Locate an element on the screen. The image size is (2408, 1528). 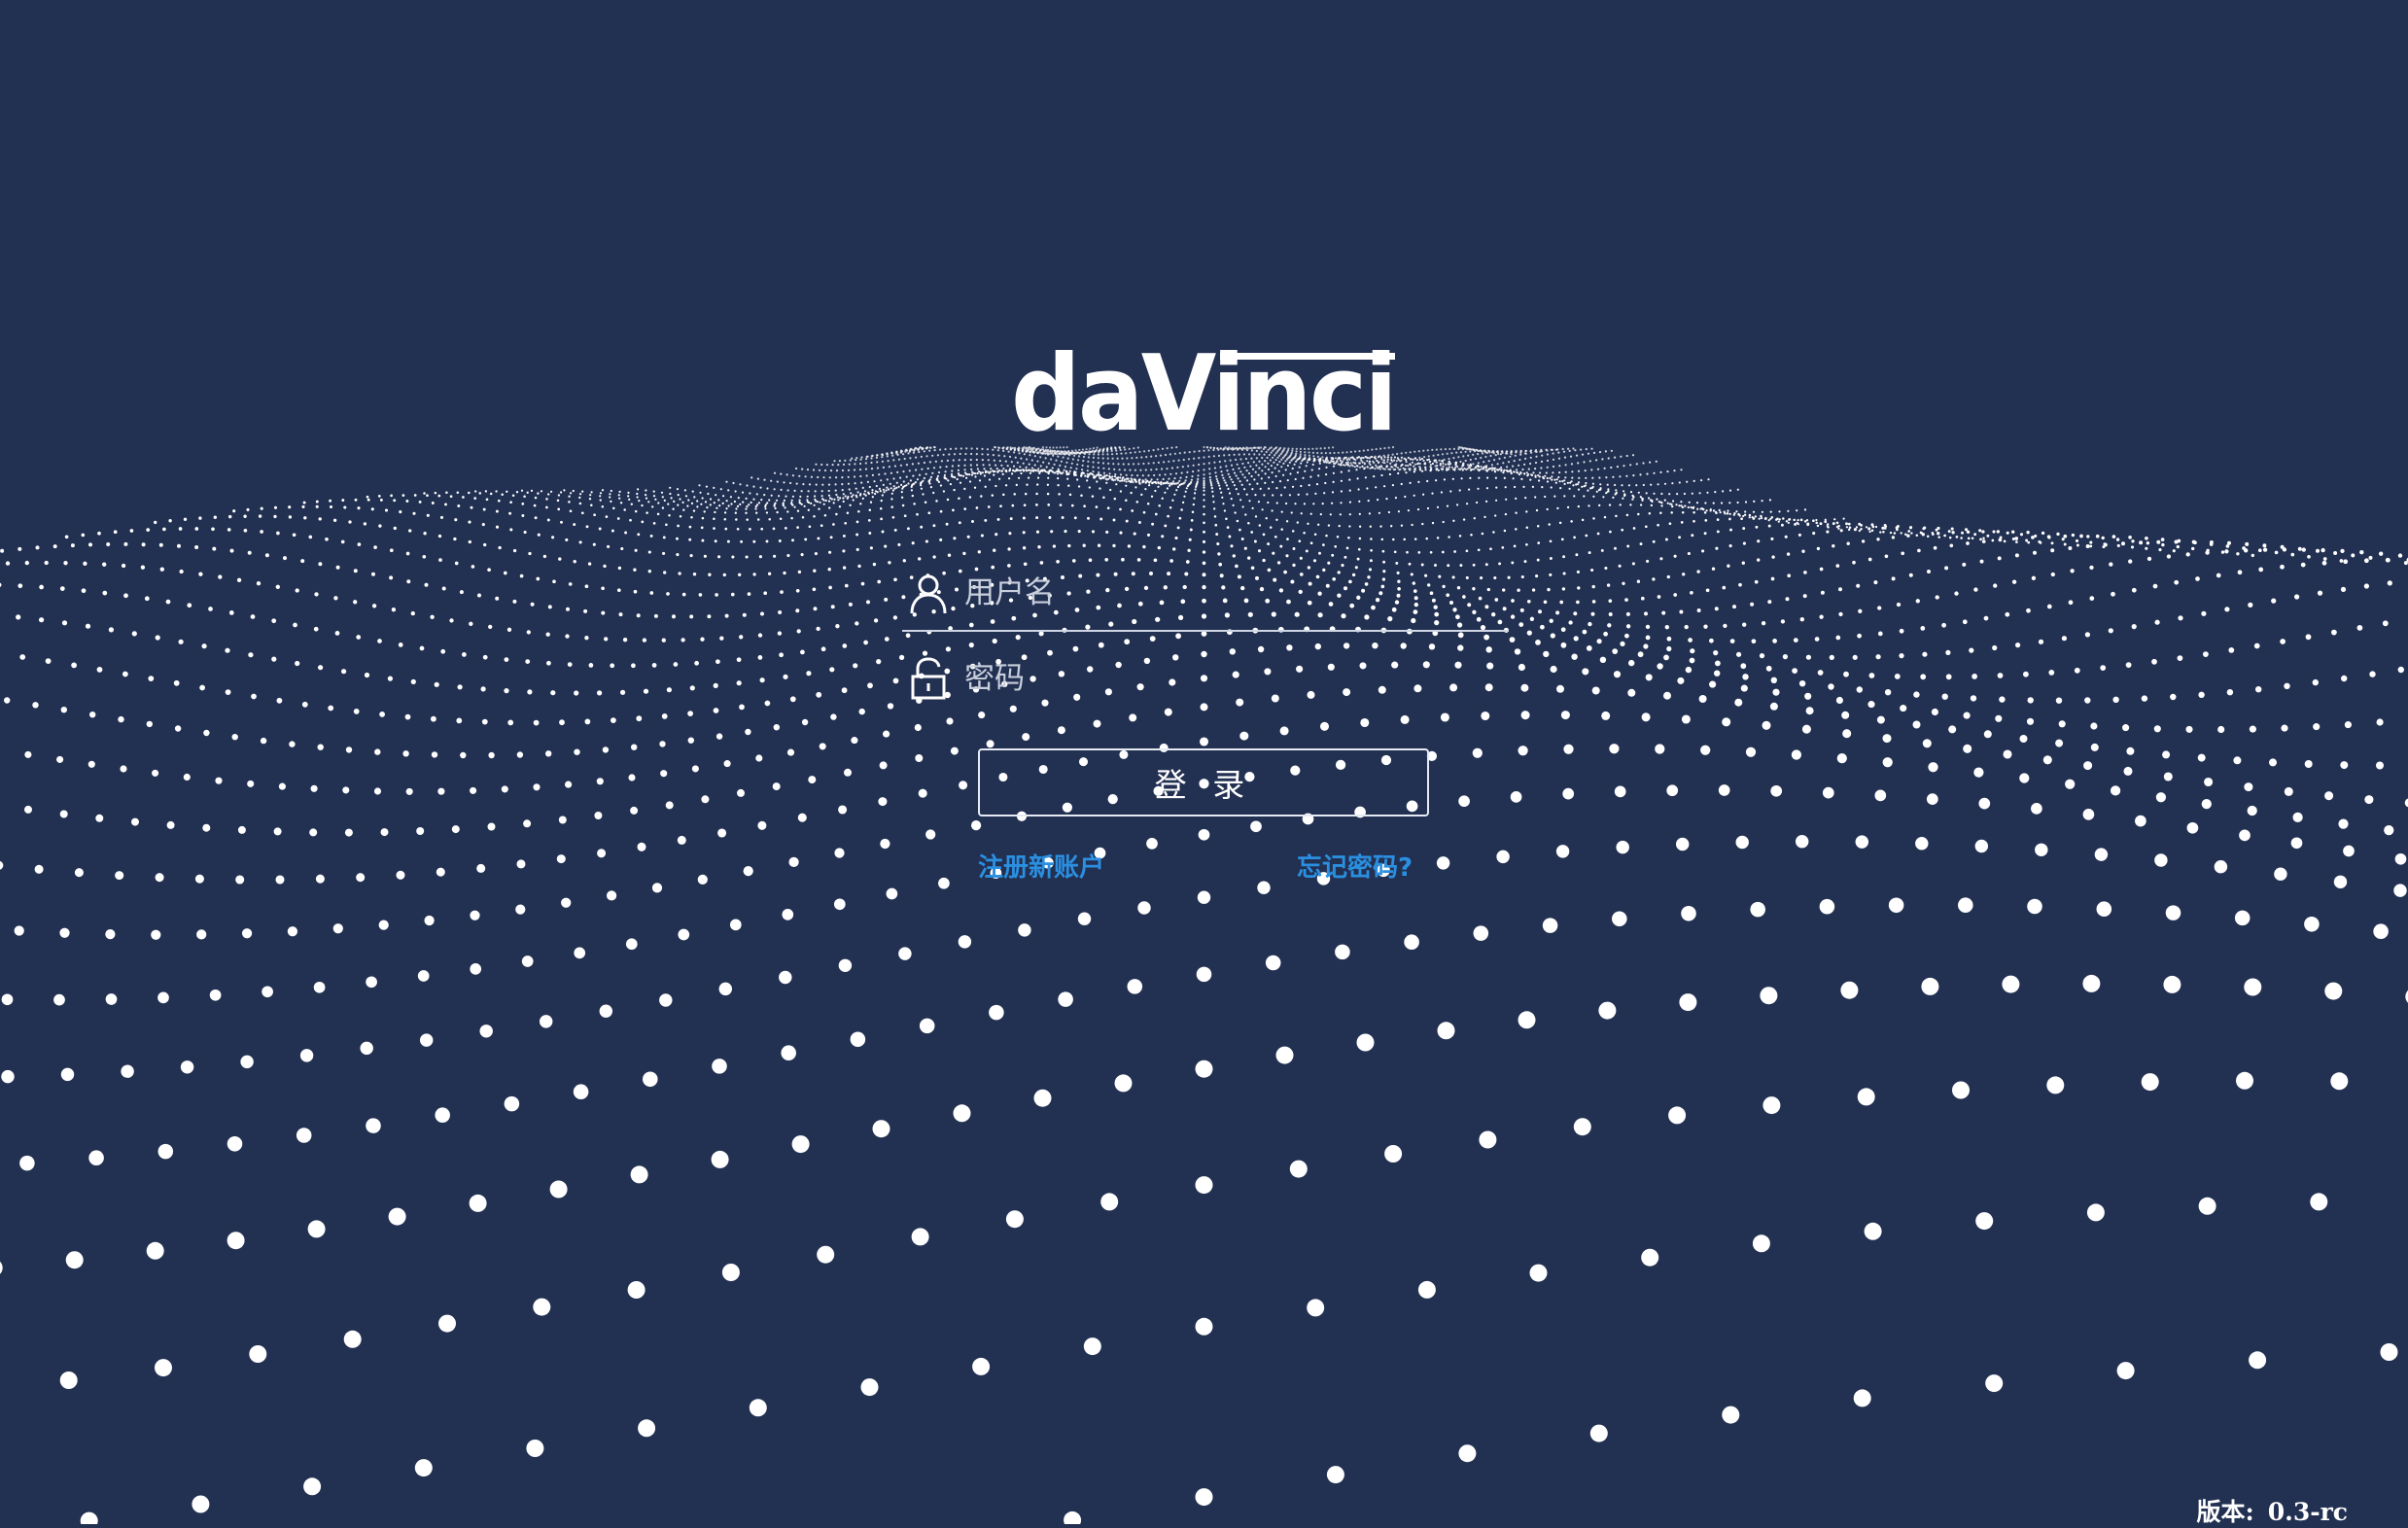
password-field is located at coordinates (1205, 679).